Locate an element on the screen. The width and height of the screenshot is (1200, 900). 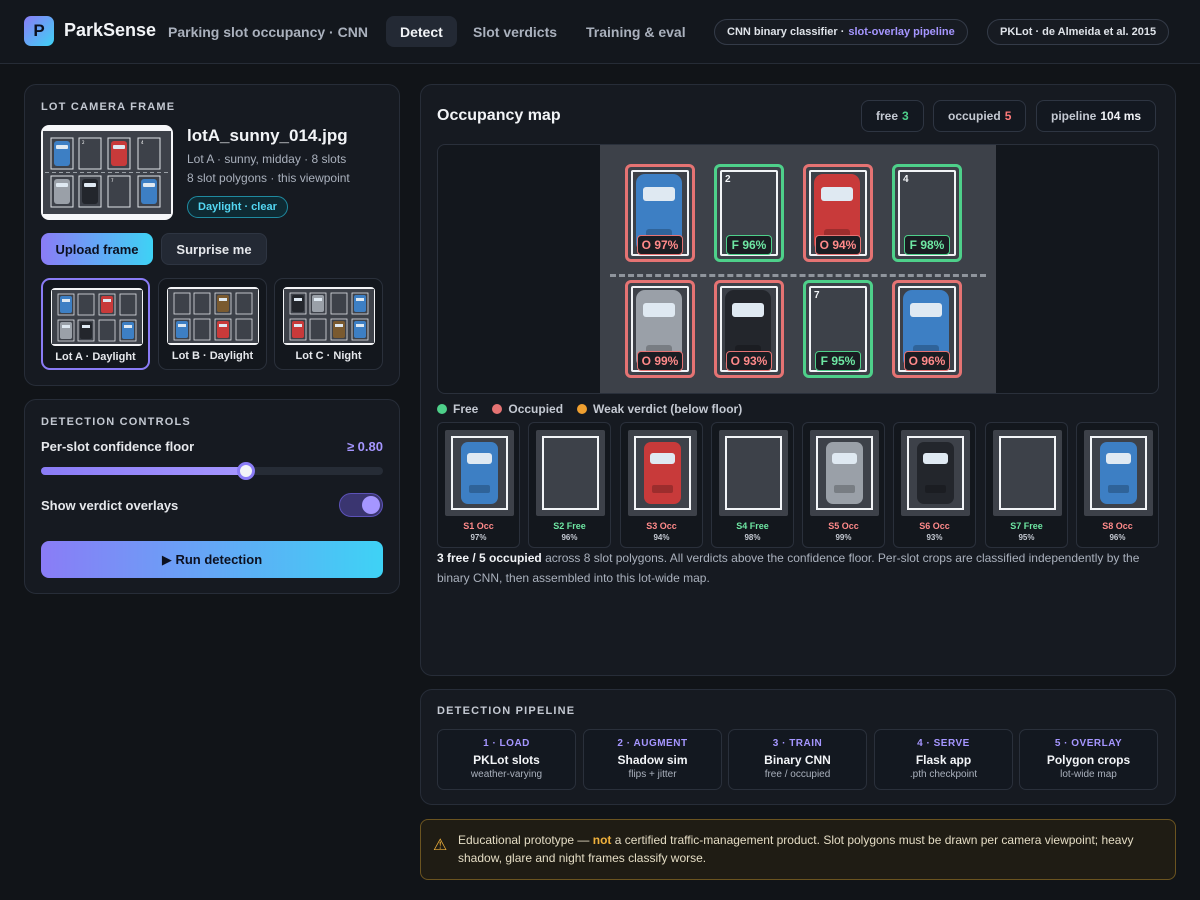
pipeline-stage-overlay: 5 · OVERLAY Polygon crops lot-wide map is located at coordinates (1088, 759).